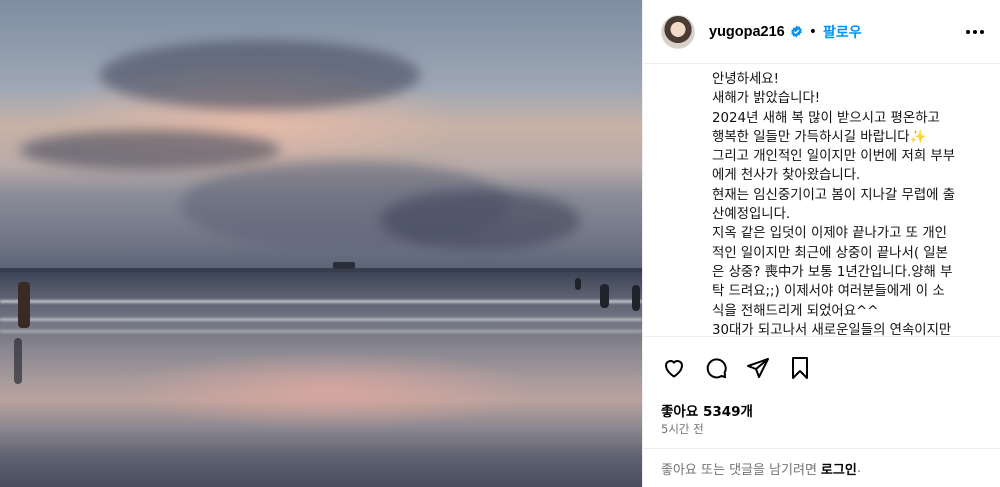  What do you see at coordinates (716, 368) in the screenshot?
I see `comment-icon` at bounding box center [716, 368].